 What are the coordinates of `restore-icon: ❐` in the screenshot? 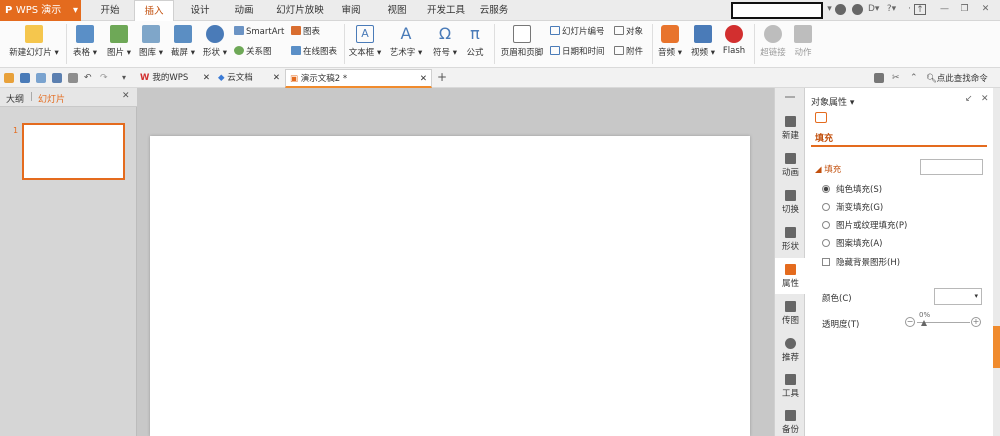 It's located at (964, 9).